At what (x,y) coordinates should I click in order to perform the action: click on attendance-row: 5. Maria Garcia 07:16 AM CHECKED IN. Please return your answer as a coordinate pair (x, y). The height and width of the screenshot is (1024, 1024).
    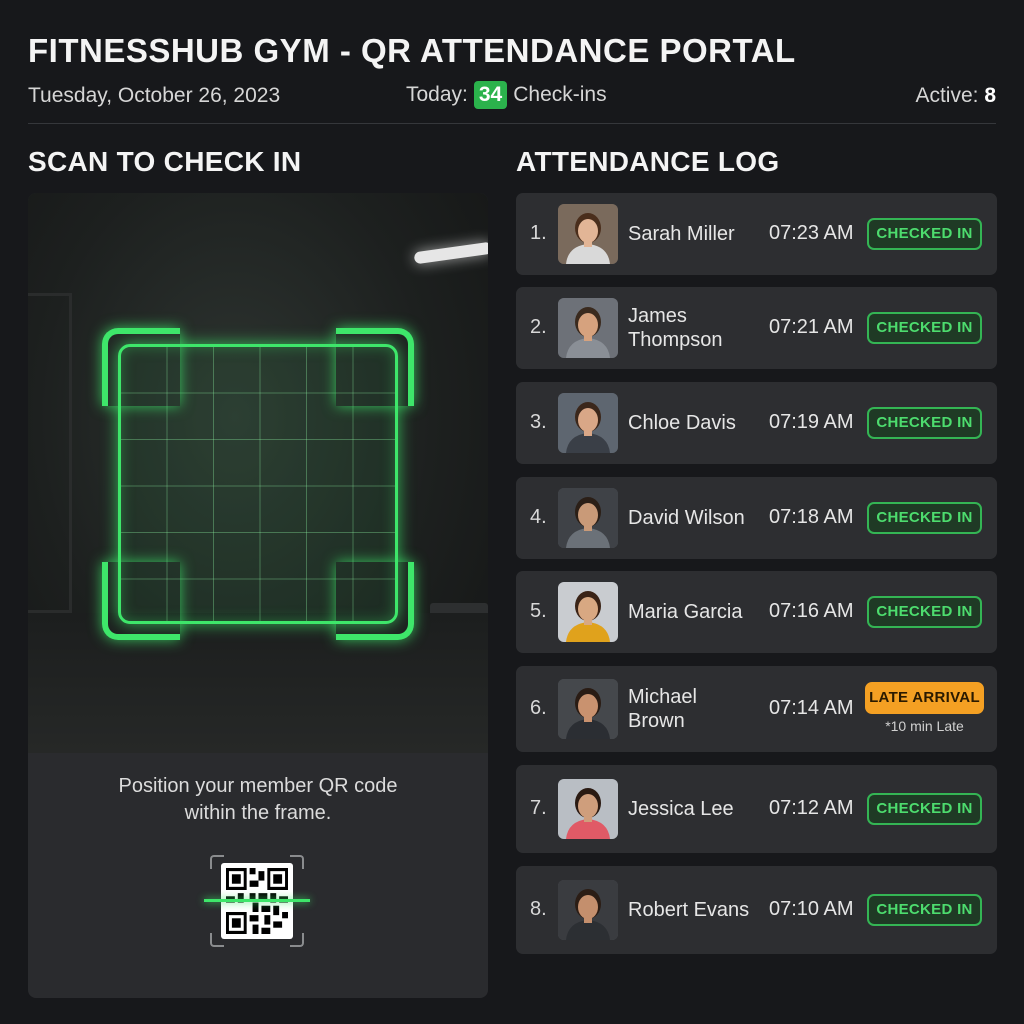
    Looking at the image, I should click on (756, 612).